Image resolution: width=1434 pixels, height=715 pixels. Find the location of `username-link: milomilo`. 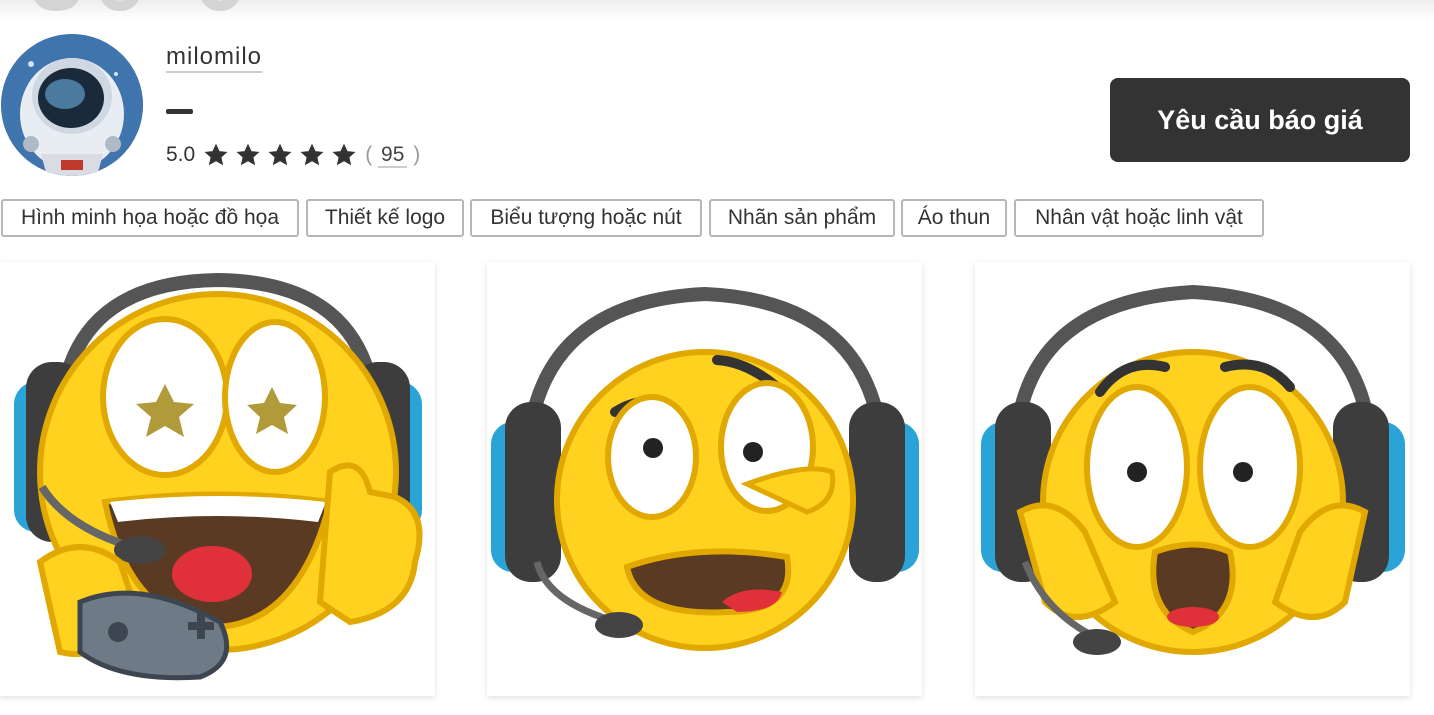

username-link: milomilo is located at coordinates (214, 58).